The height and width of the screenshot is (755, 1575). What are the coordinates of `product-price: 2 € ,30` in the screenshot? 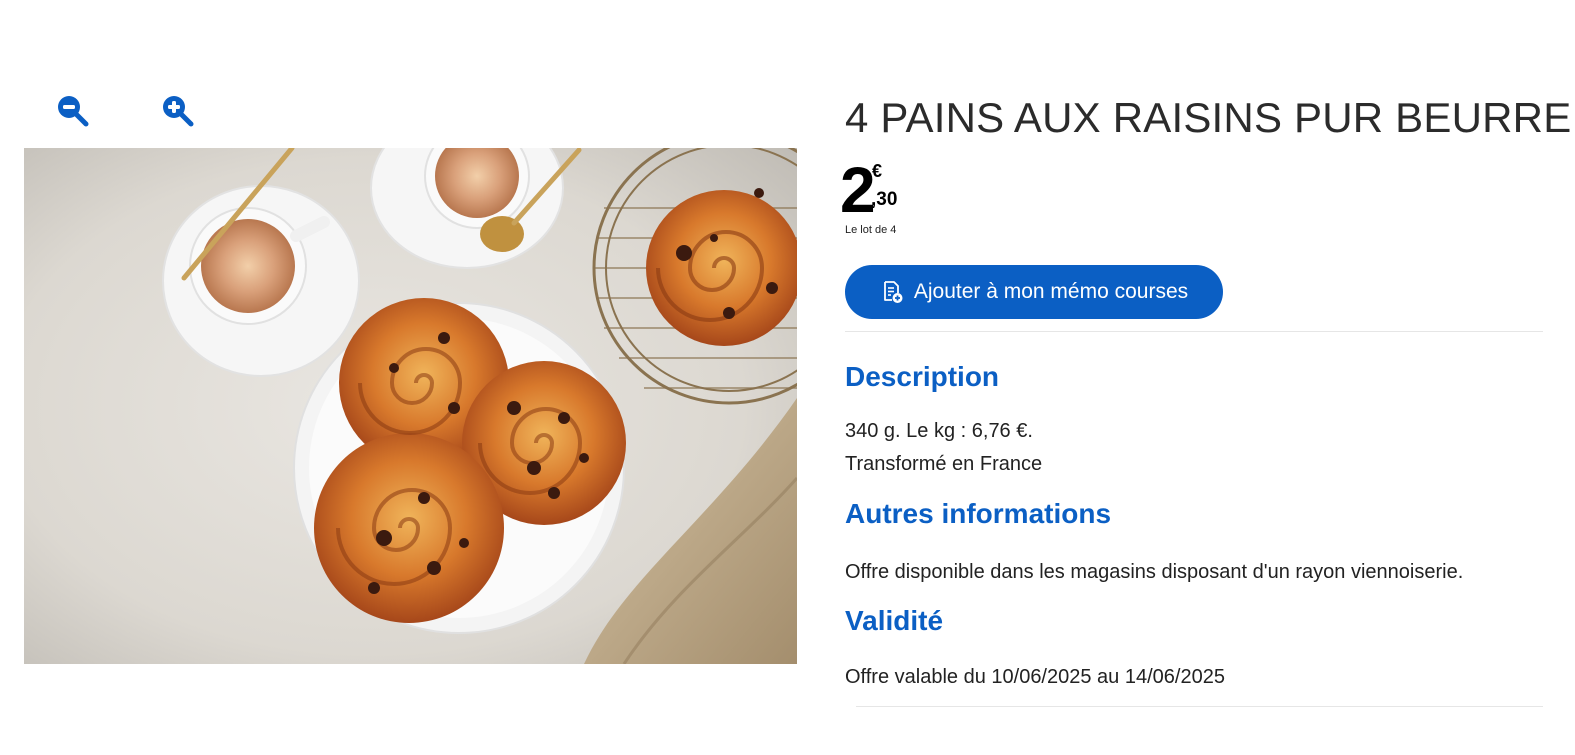 It's located at (900, 190).